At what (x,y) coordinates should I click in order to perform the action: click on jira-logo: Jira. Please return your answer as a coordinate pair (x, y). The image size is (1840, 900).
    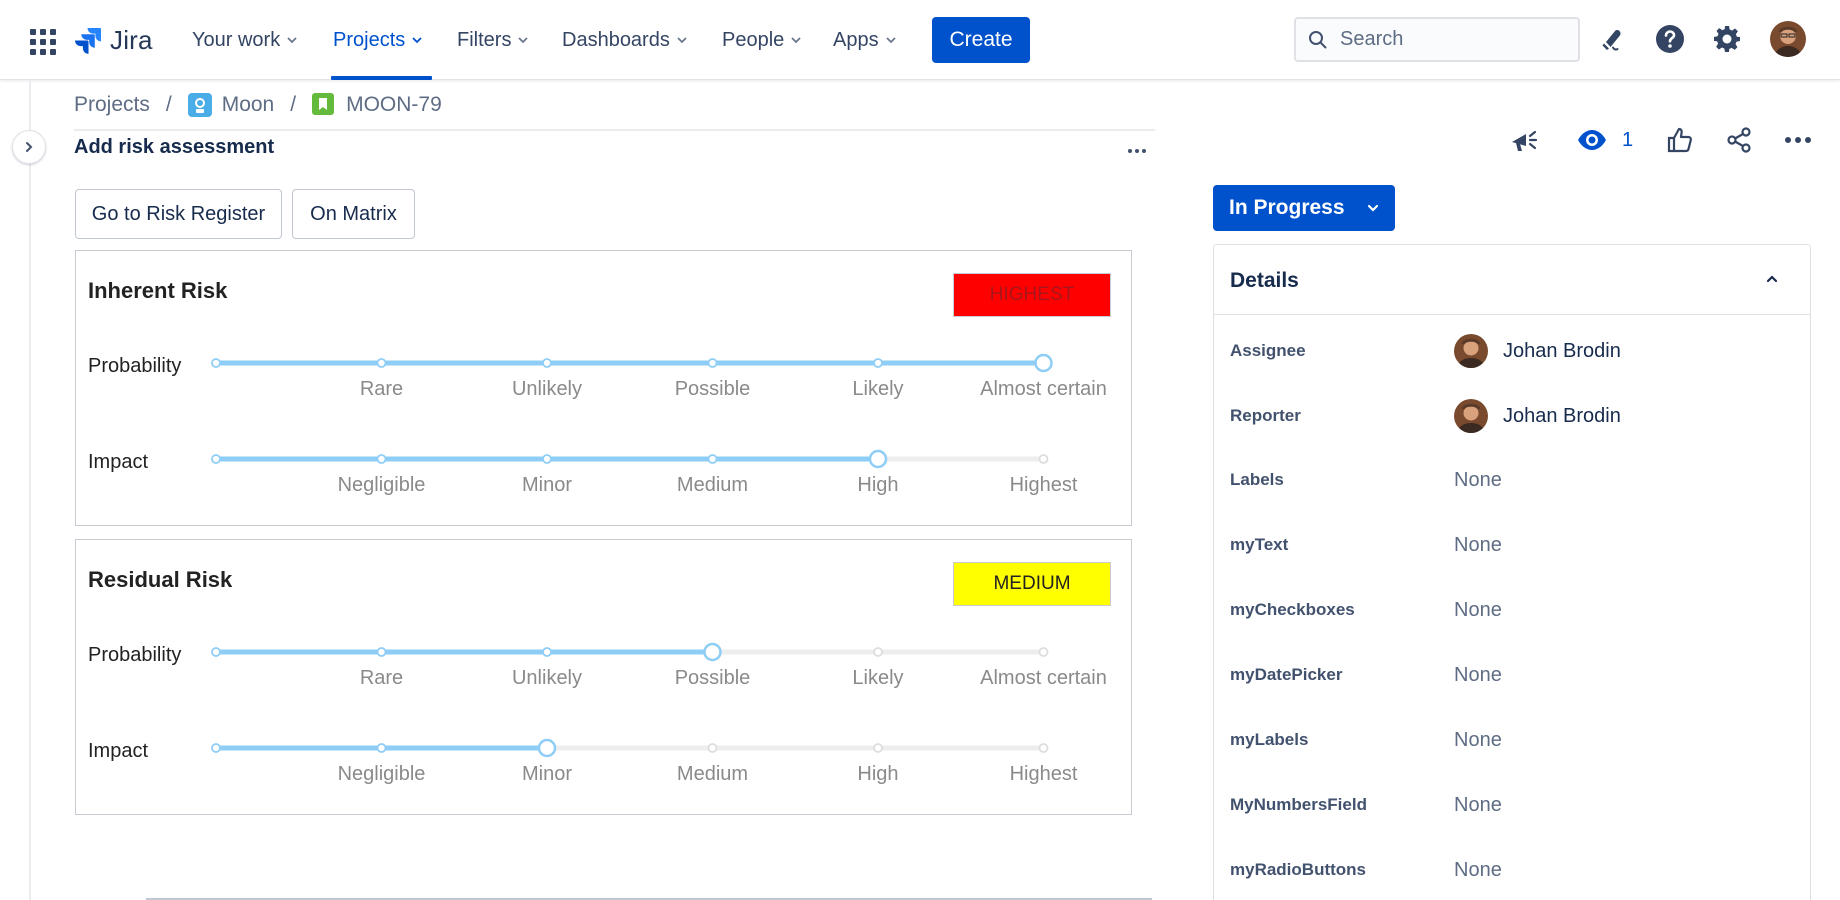
    Looking at the image, I should click on (113, 40).